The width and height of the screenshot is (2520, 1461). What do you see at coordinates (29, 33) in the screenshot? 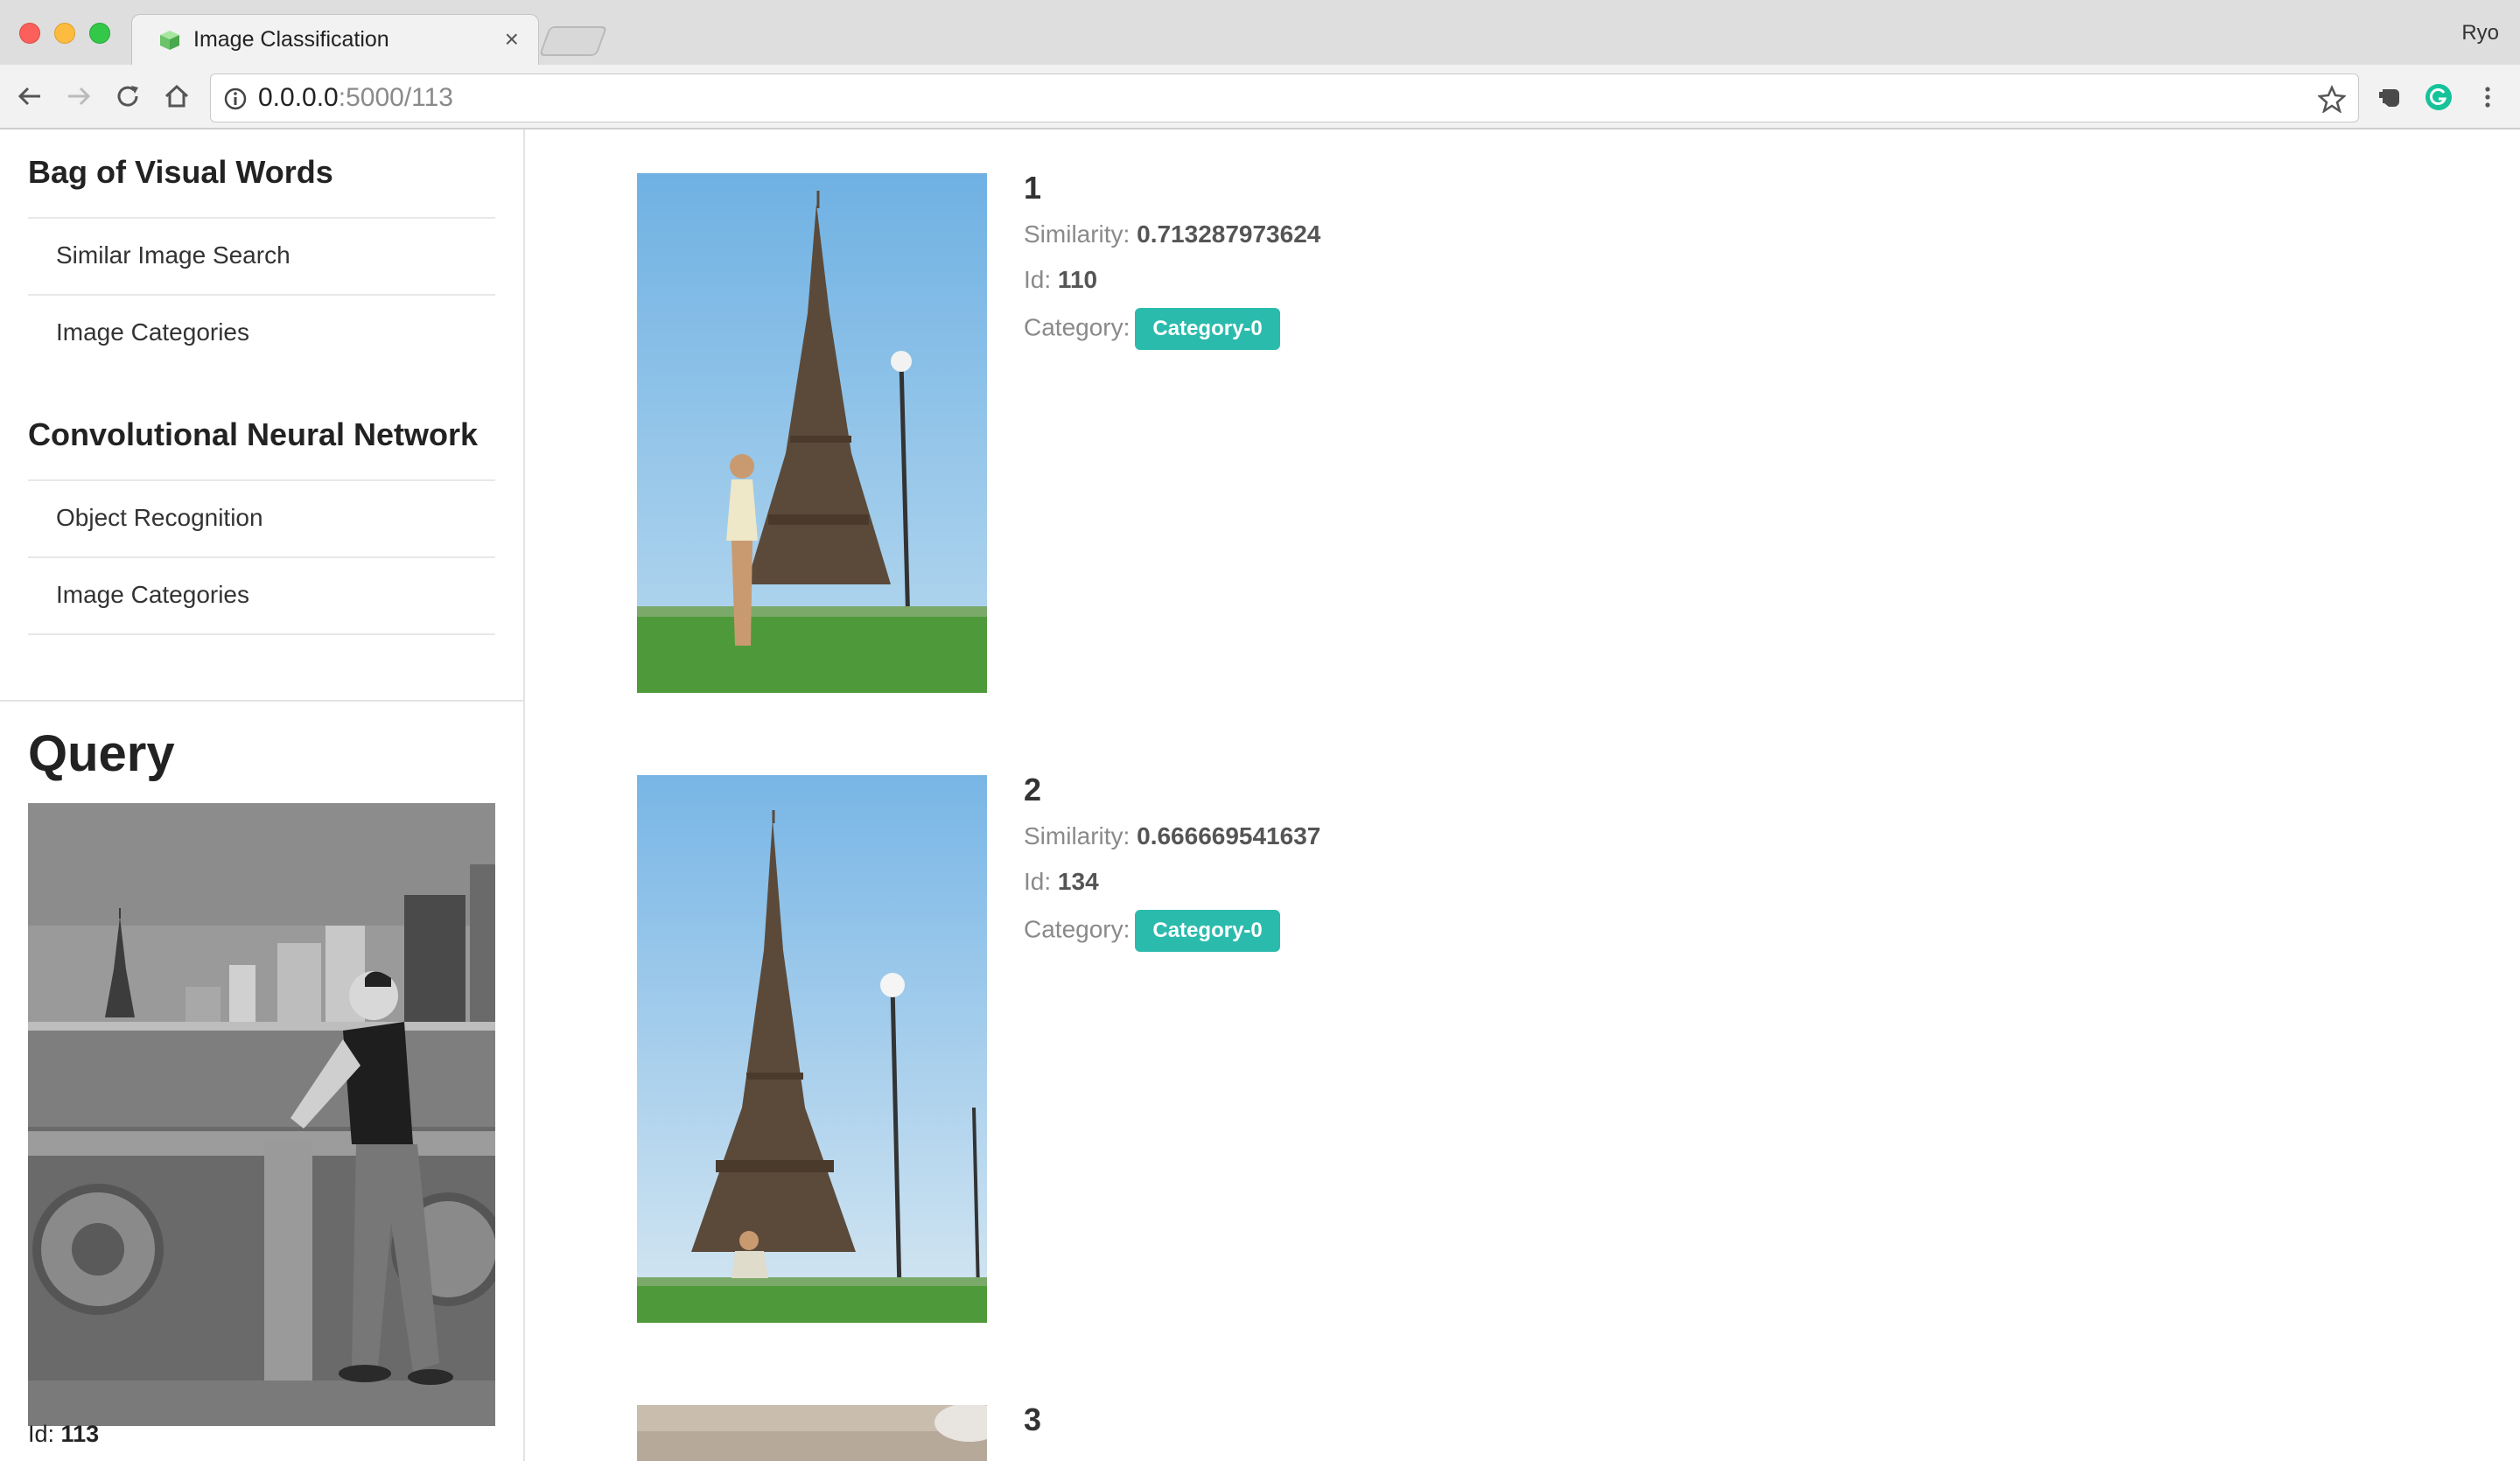
I see `close-window-button` at bounding box center [29, 33].